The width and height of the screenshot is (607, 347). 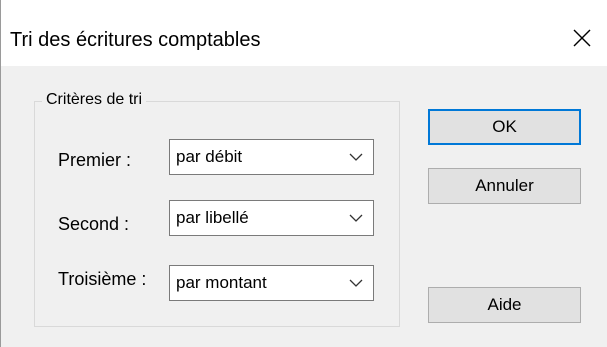 I want to click on first-criterion-label: Premier :, so click(x=95, y=160).